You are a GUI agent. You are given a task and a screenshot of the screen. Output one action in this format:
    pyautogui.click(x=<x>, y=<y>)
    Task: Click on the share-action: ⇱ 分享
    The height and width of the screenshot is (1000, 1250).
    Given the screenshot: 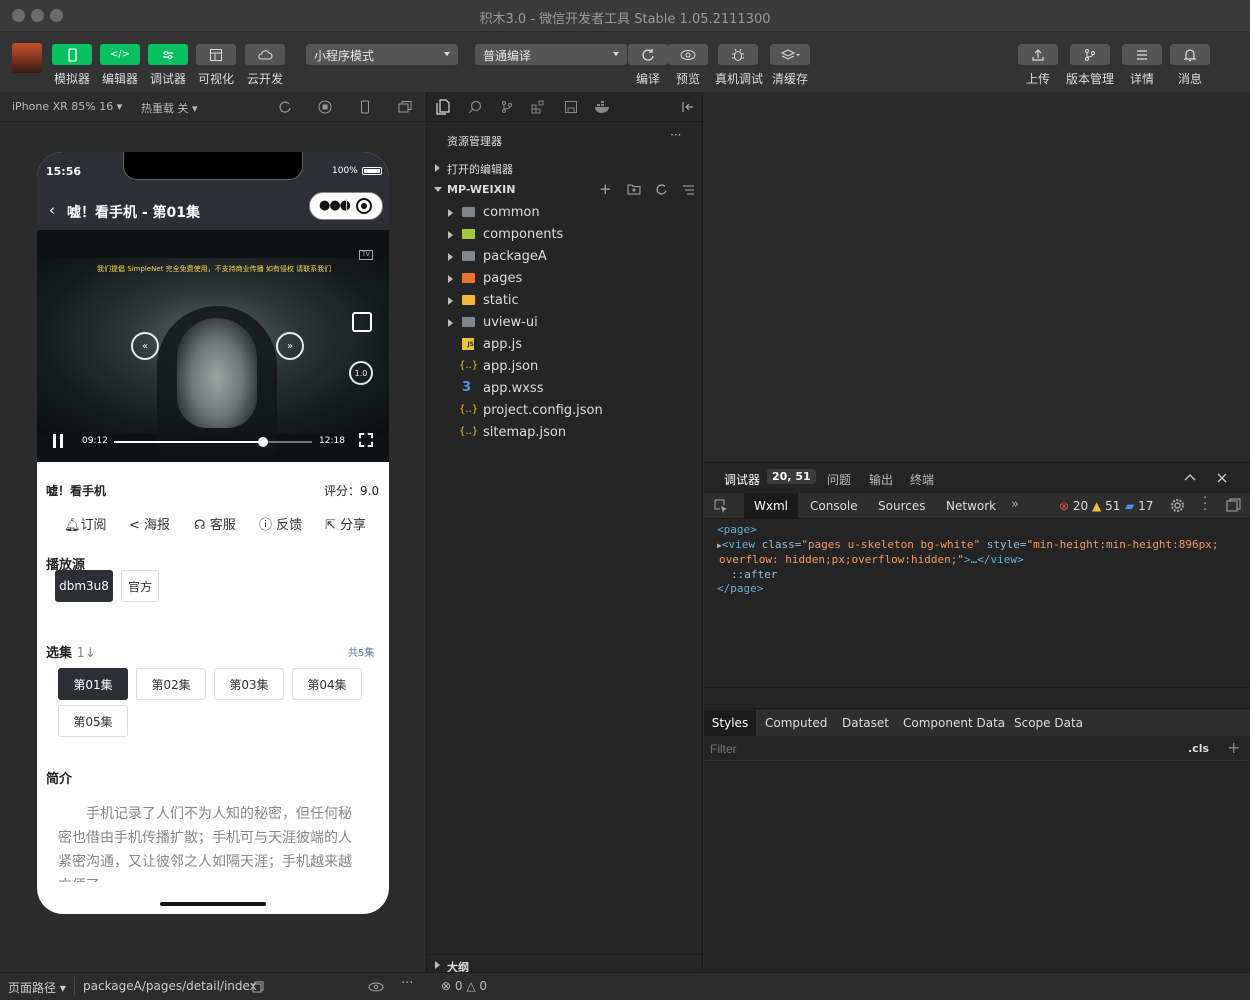 What is the action you would take?
    pyautogui.click(x=345, y=523)
    